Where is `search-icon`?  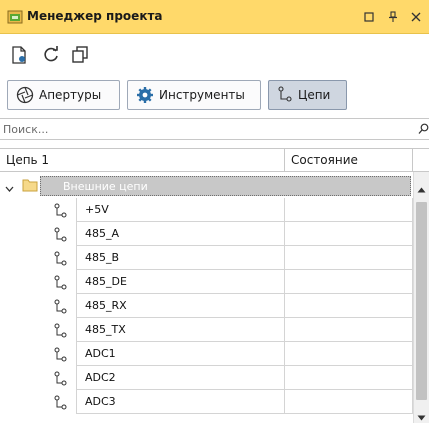 search-icon is located at coordinates (423, 130).